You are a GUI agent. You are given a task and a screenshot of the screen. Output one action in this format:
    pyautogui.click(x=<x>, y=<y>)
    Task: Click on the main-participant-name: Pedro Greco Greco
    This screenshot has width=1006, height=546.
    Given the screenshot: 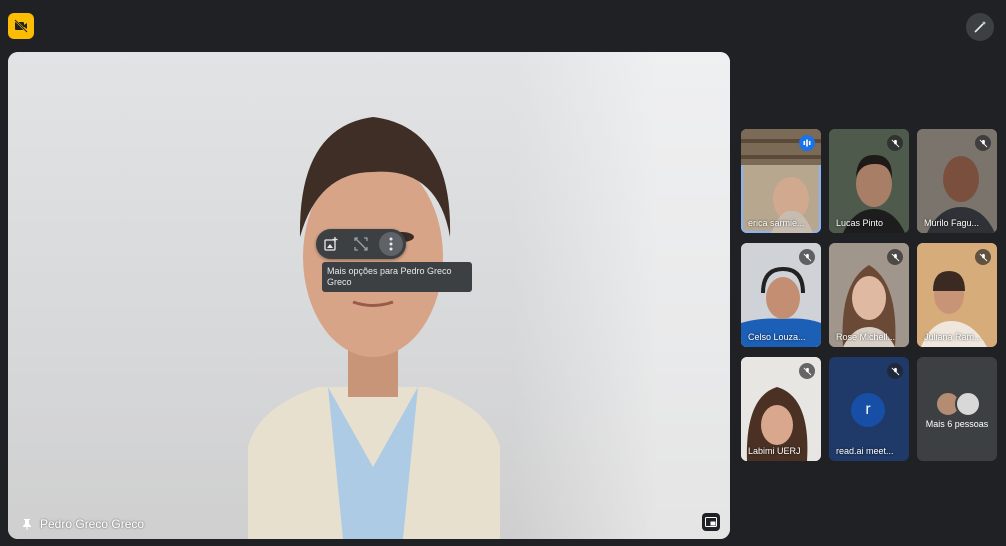 What is the action you would take?
    pyautogui.click(x=92, y=524)
    